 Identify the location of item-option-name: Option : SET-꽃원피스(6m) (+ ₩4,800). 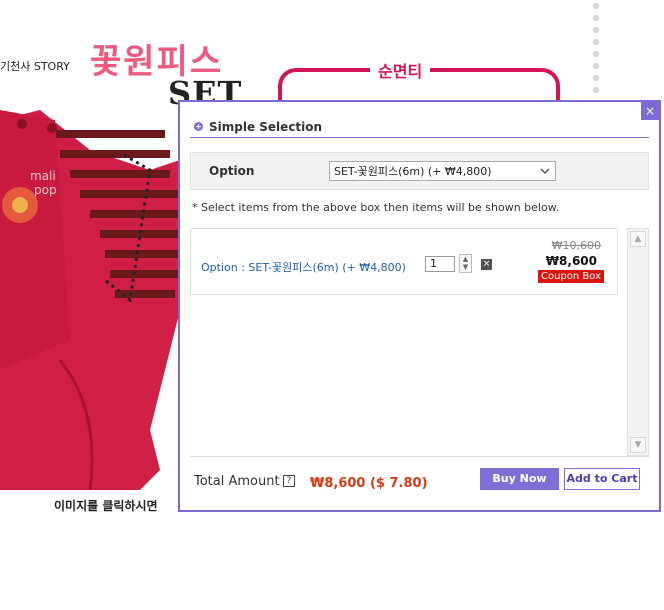
(303, 267).